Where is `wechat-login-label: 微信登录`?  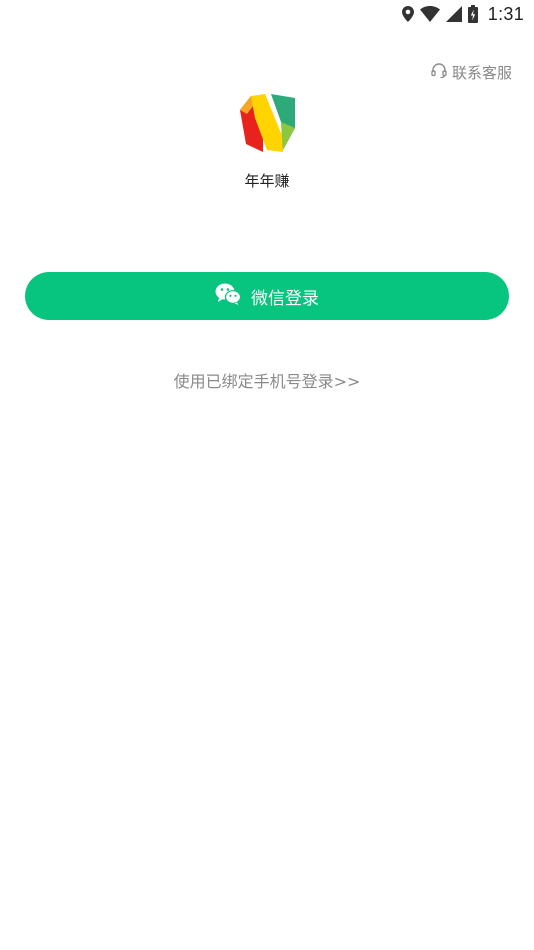
wechat-login-label: 微信登录 is located at coordinates (285, 298).